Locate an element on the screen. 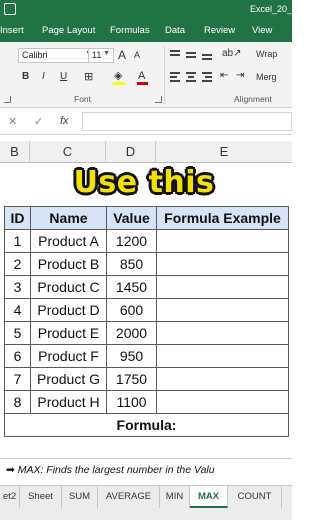 This screenshot has height=520, width=320. table-row: 4 Product D 600 is located at coordinates (146, 310).